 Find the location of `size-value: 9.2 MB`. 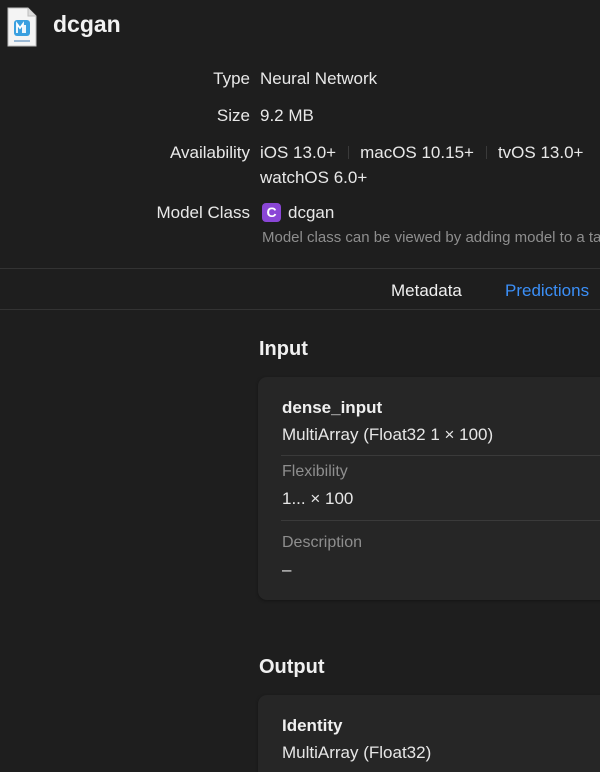

size-value: 9.2 MB is located at coordinates (287, 115).